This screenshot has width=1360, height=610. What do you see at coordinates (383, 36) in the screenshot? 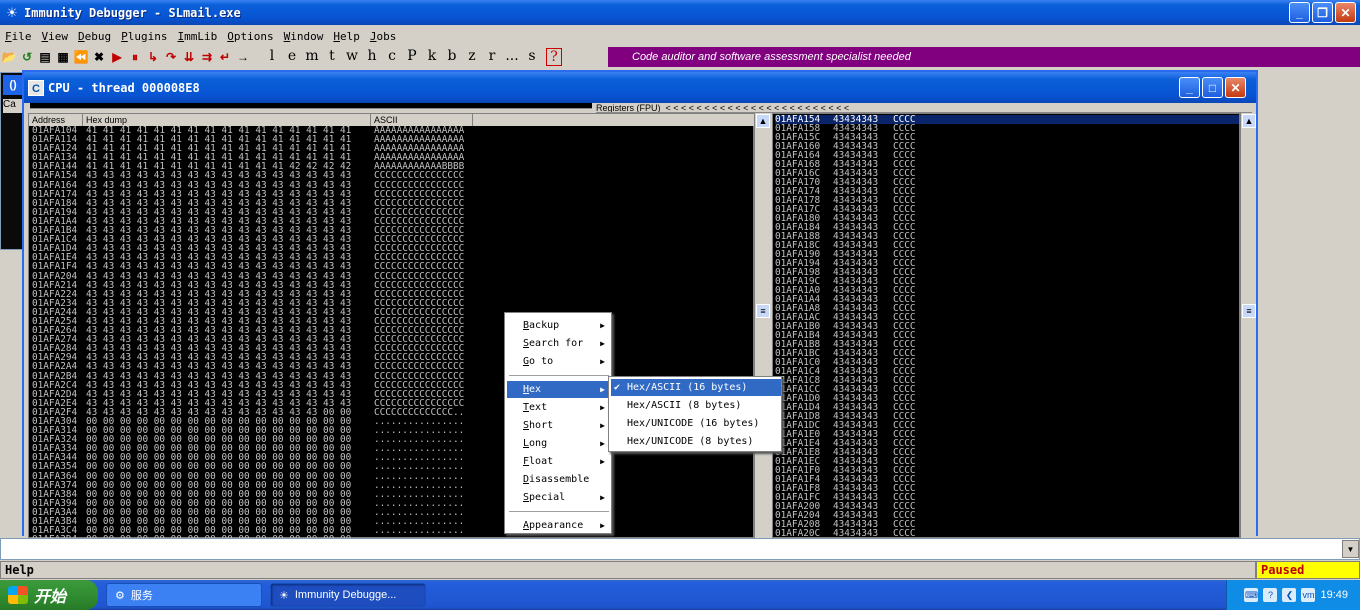
I see `menu-jobs: Jobs` at bounding box center [383, 36].